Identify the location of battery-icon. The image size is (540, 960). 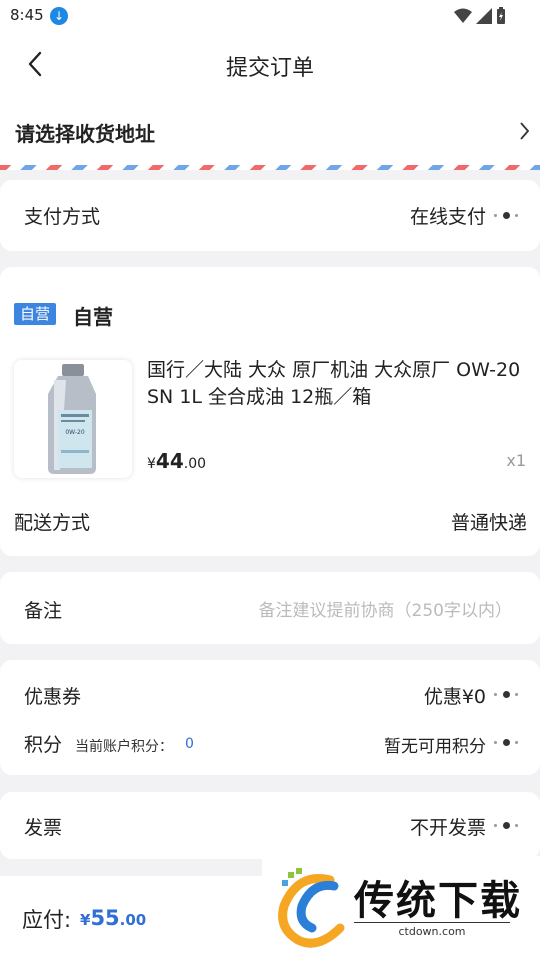
(501, 15).